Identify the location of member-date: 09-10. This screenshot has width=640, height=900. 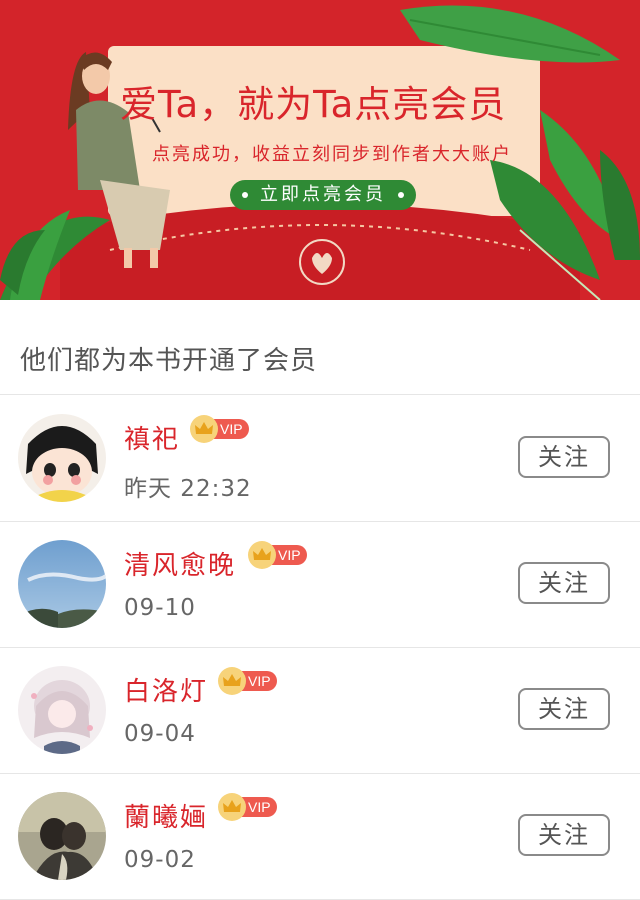
(160, 608).